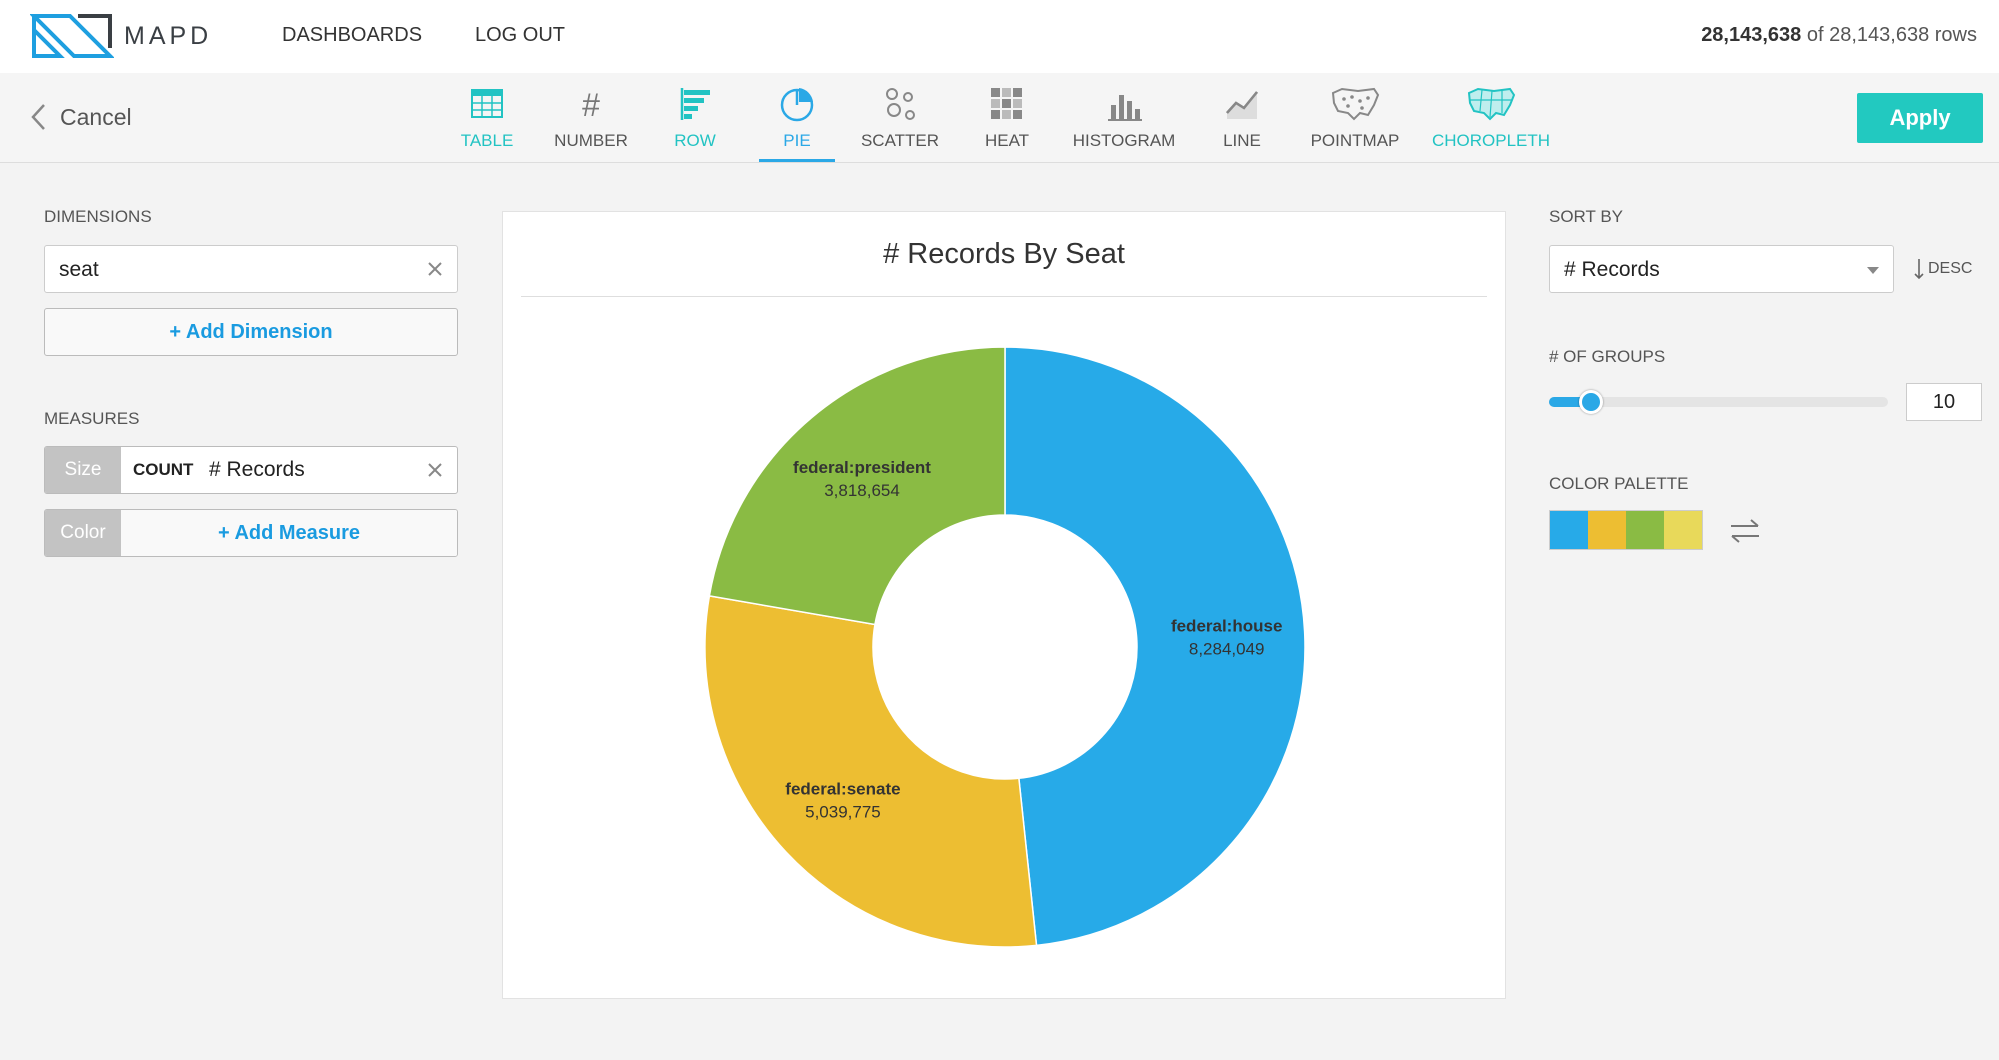 The height and width of the screenshot is (1060, 1999). What do you see at coordinates (1815, 35) in the screenshot?
I see `rows-of: of` at bounding box center [1815, 35].